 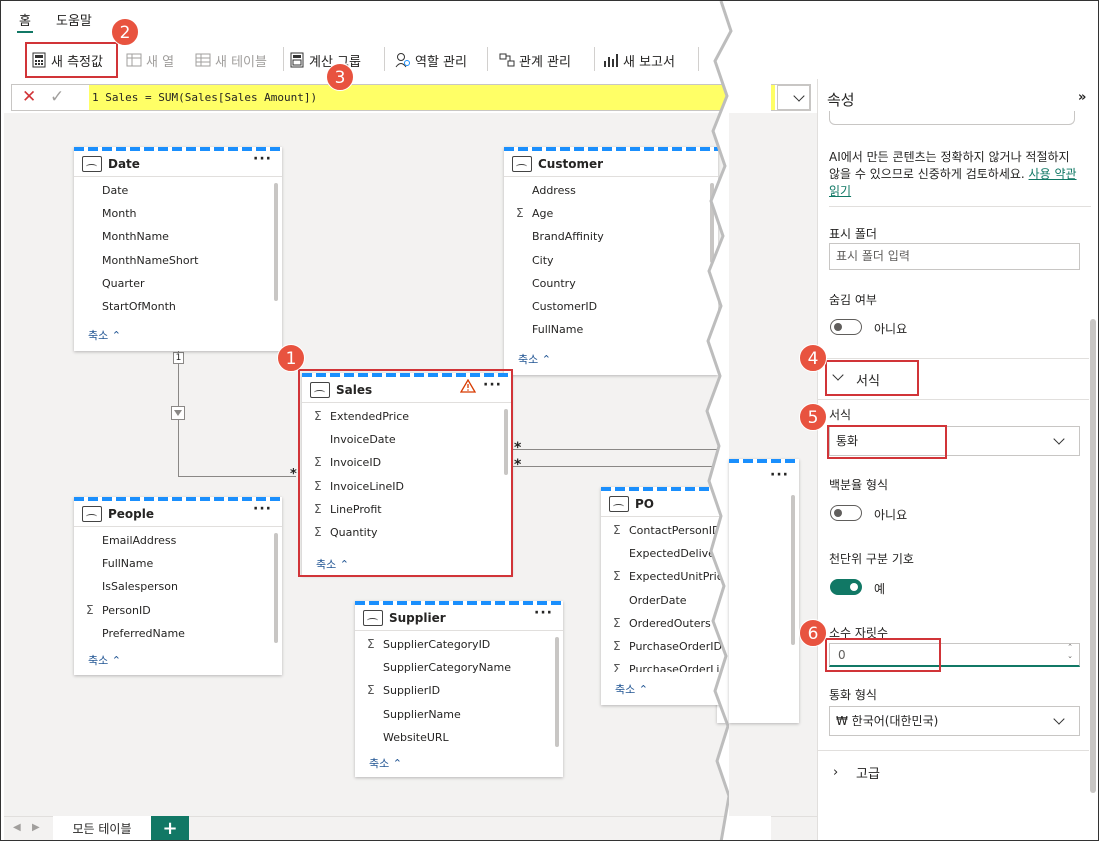 What do you see at coordinates (1070, 652) in the screenshot?
I see `spinner-icon: ⌃ ⌄` at bounding box center [1070, 652].